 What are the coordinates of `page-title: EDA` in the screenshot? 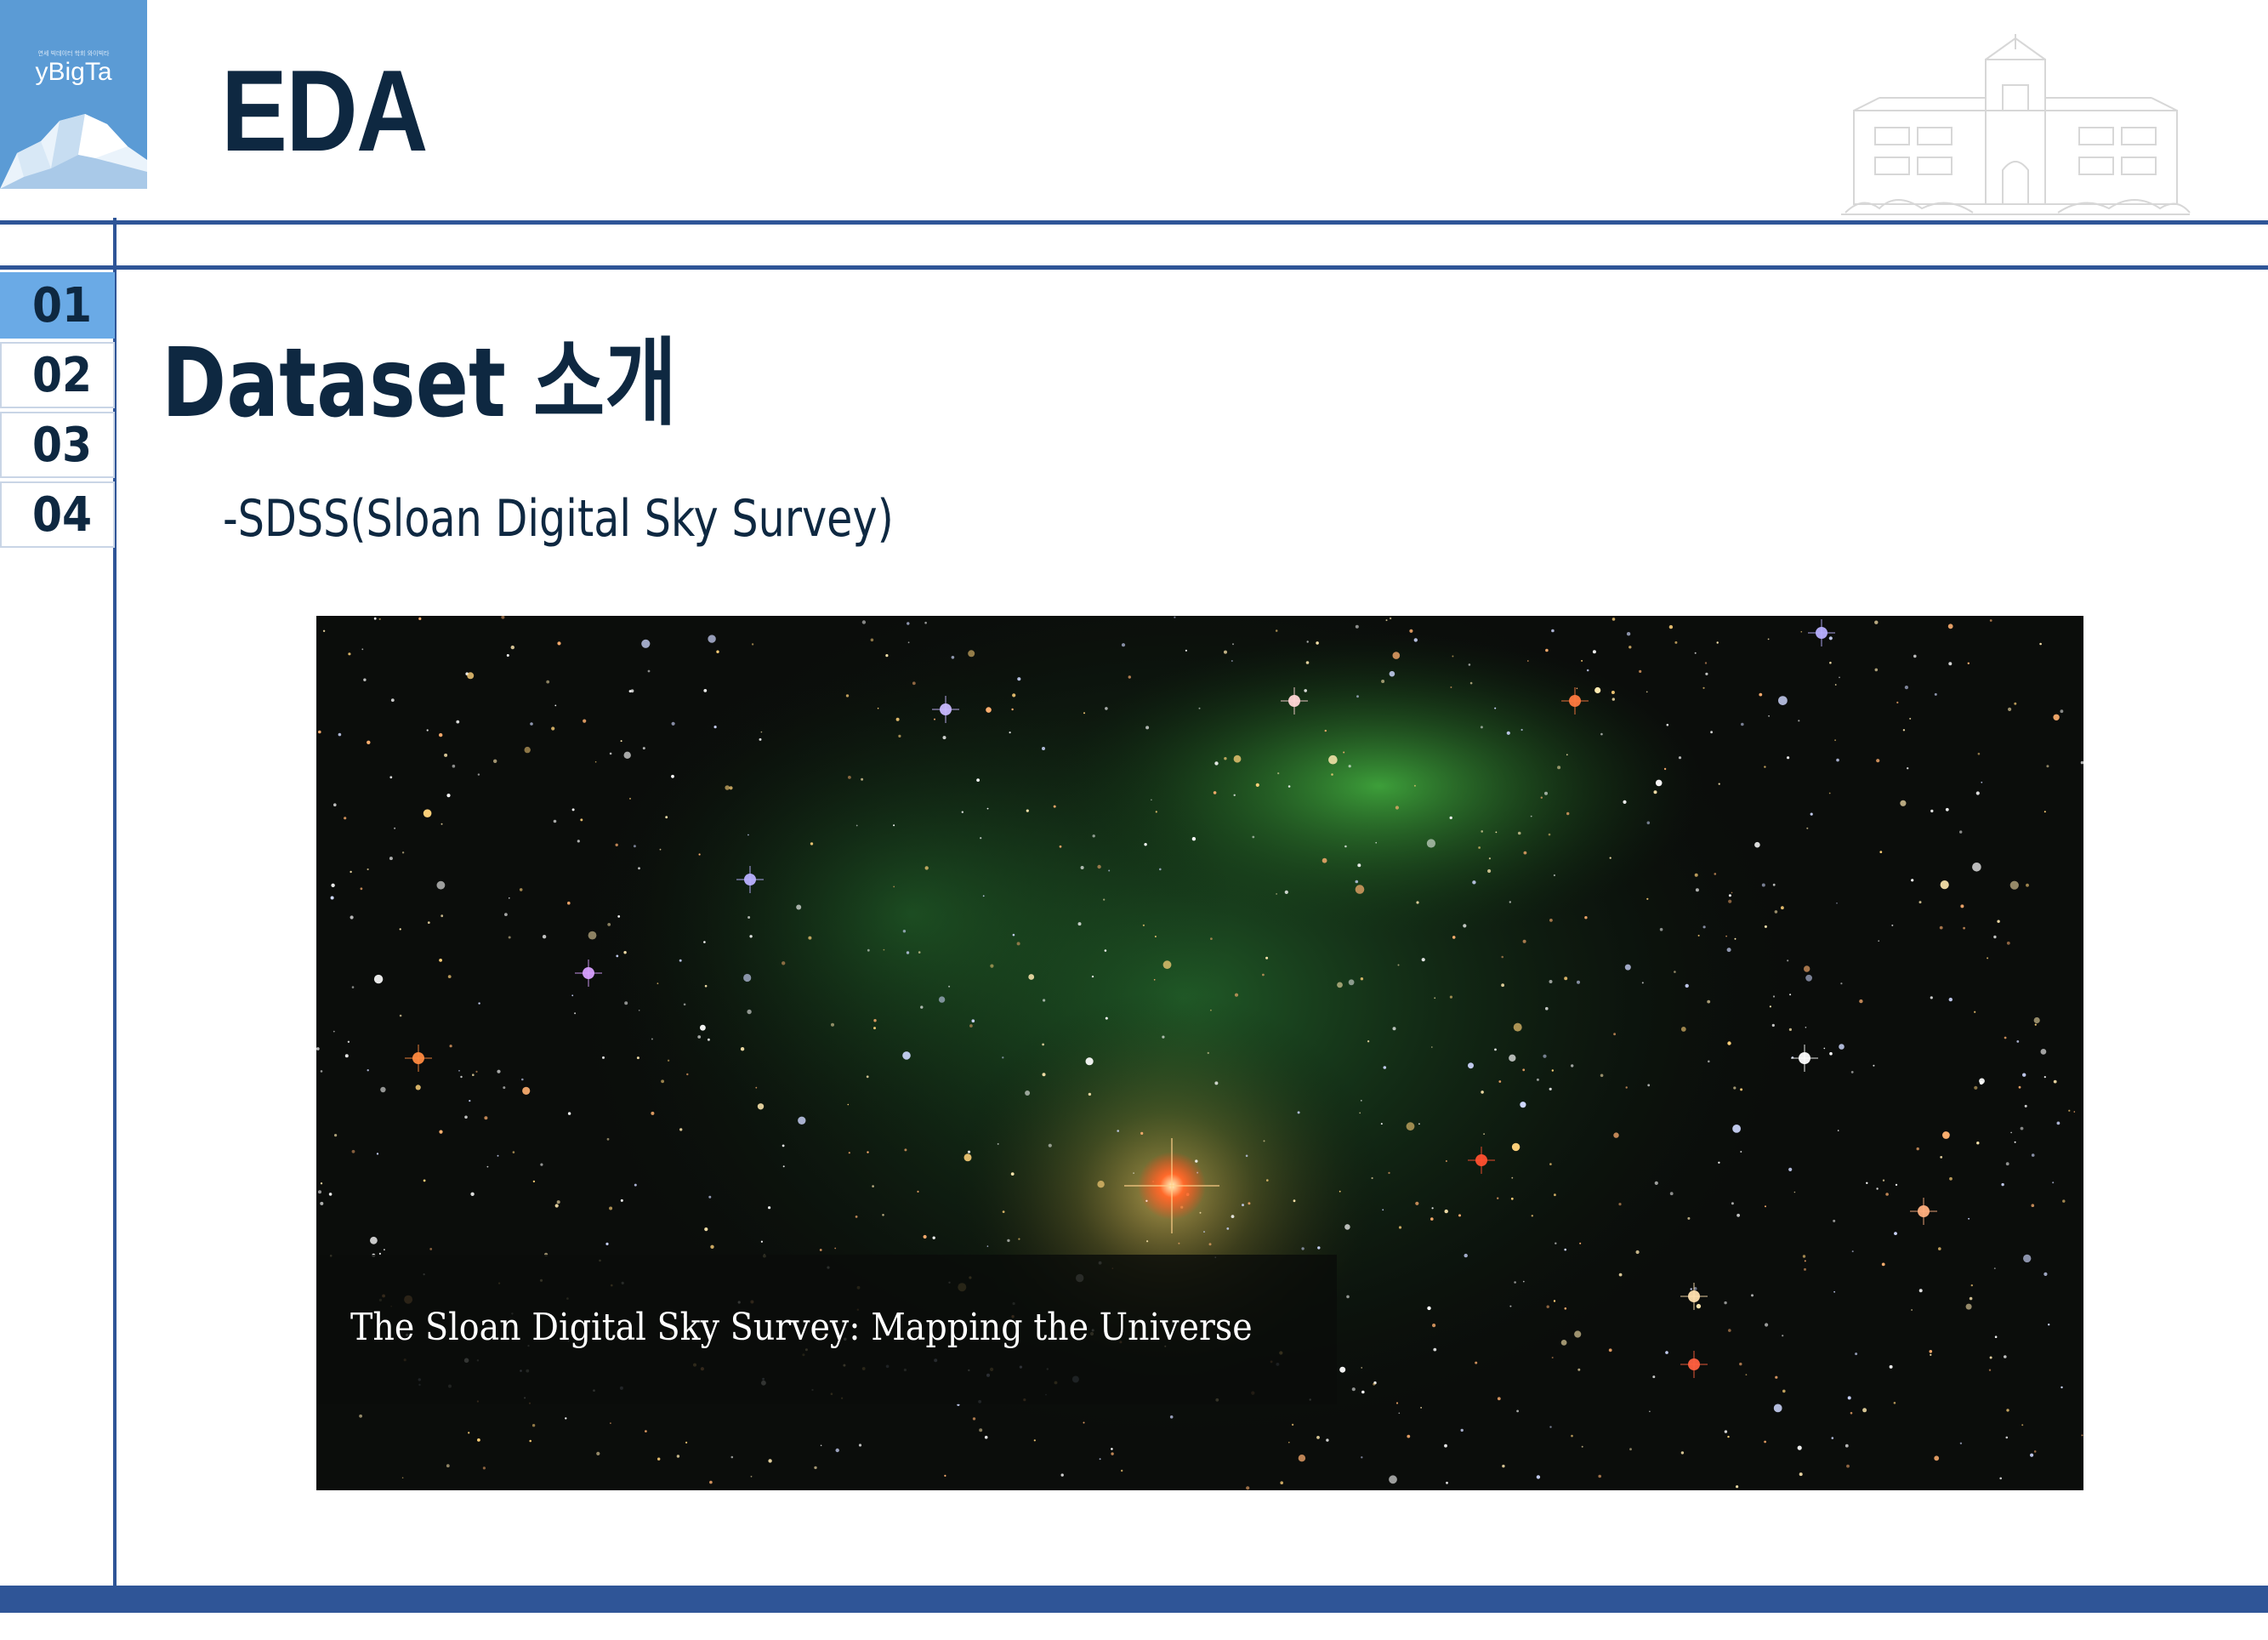 It's located at (325, 110).